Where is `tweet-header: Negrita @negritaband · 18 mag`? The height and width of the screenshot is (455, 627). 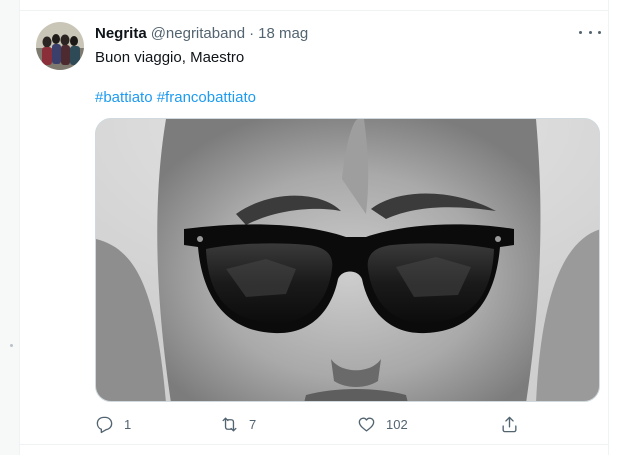 tweet-header: Negrita @negritaband · 18 mag is located at coordinates (201, 33).